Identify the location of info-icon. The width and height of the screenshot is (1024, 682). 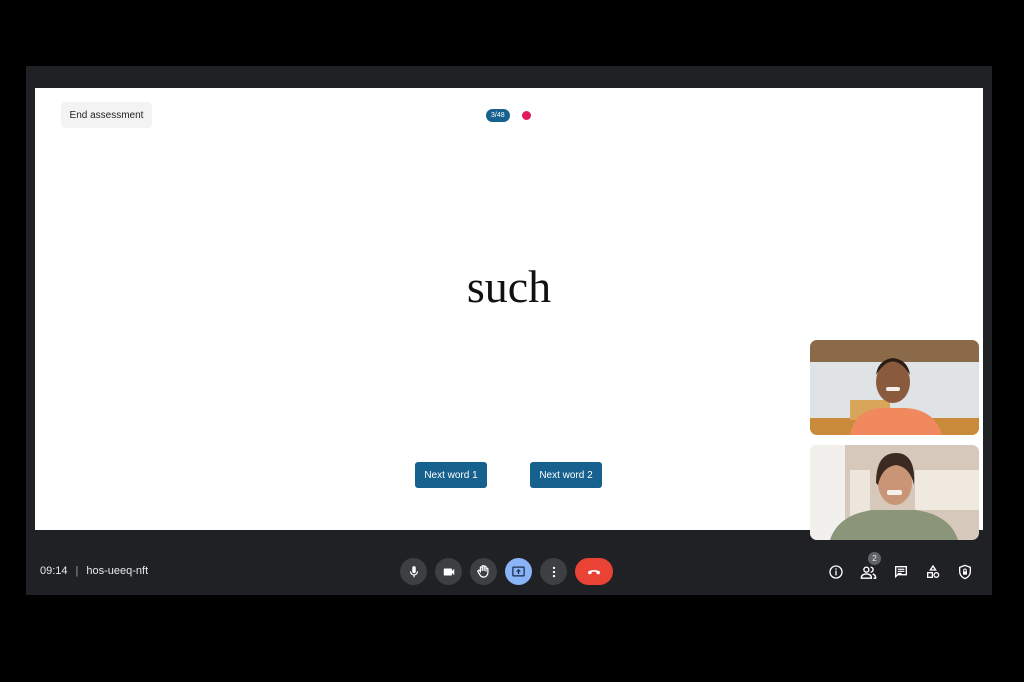
(836, 572).